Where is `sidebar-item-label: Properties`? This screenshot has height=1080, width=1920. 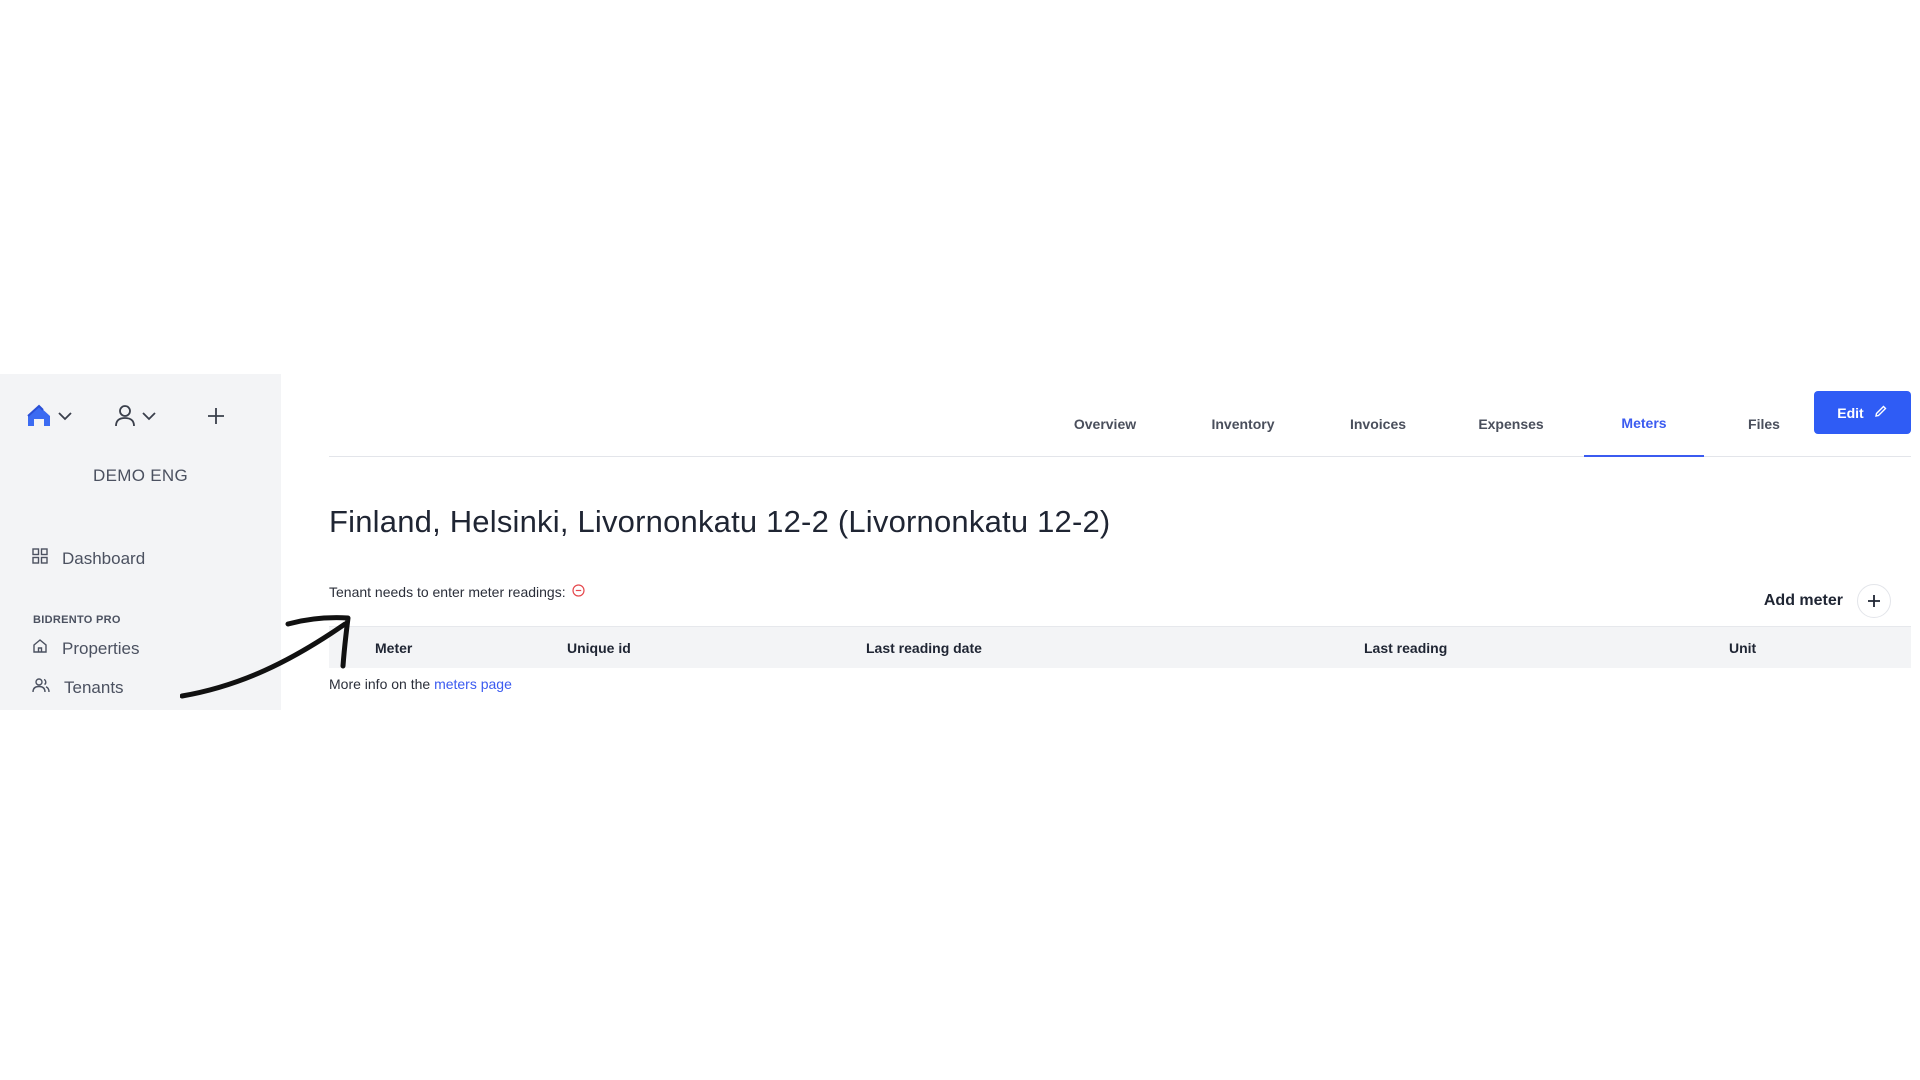 sidebar-item-label: Properties is located at coordinates (101, 648).